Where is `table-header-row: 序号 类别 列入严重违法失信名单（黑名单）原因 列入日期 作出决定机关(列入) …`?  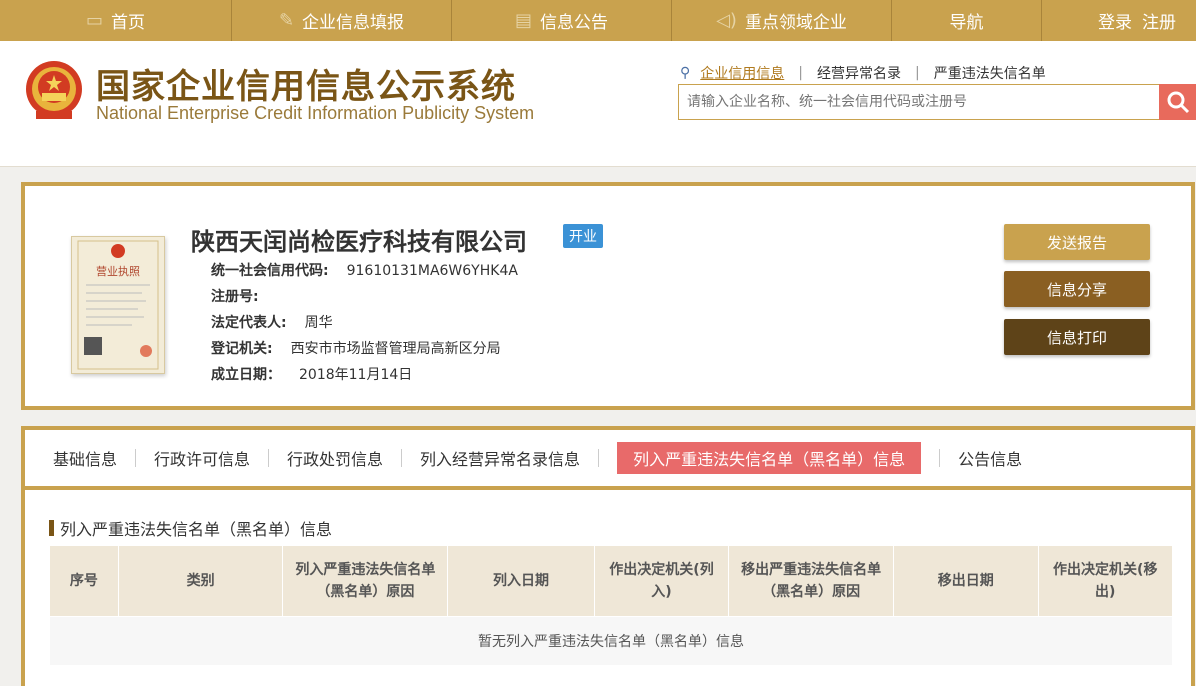 table-header-row: 序号 类别 列入严重违法失信名单（黑名单）原因 列入日期 作出决定机关(列入) … is located at coordinates (611, 581).